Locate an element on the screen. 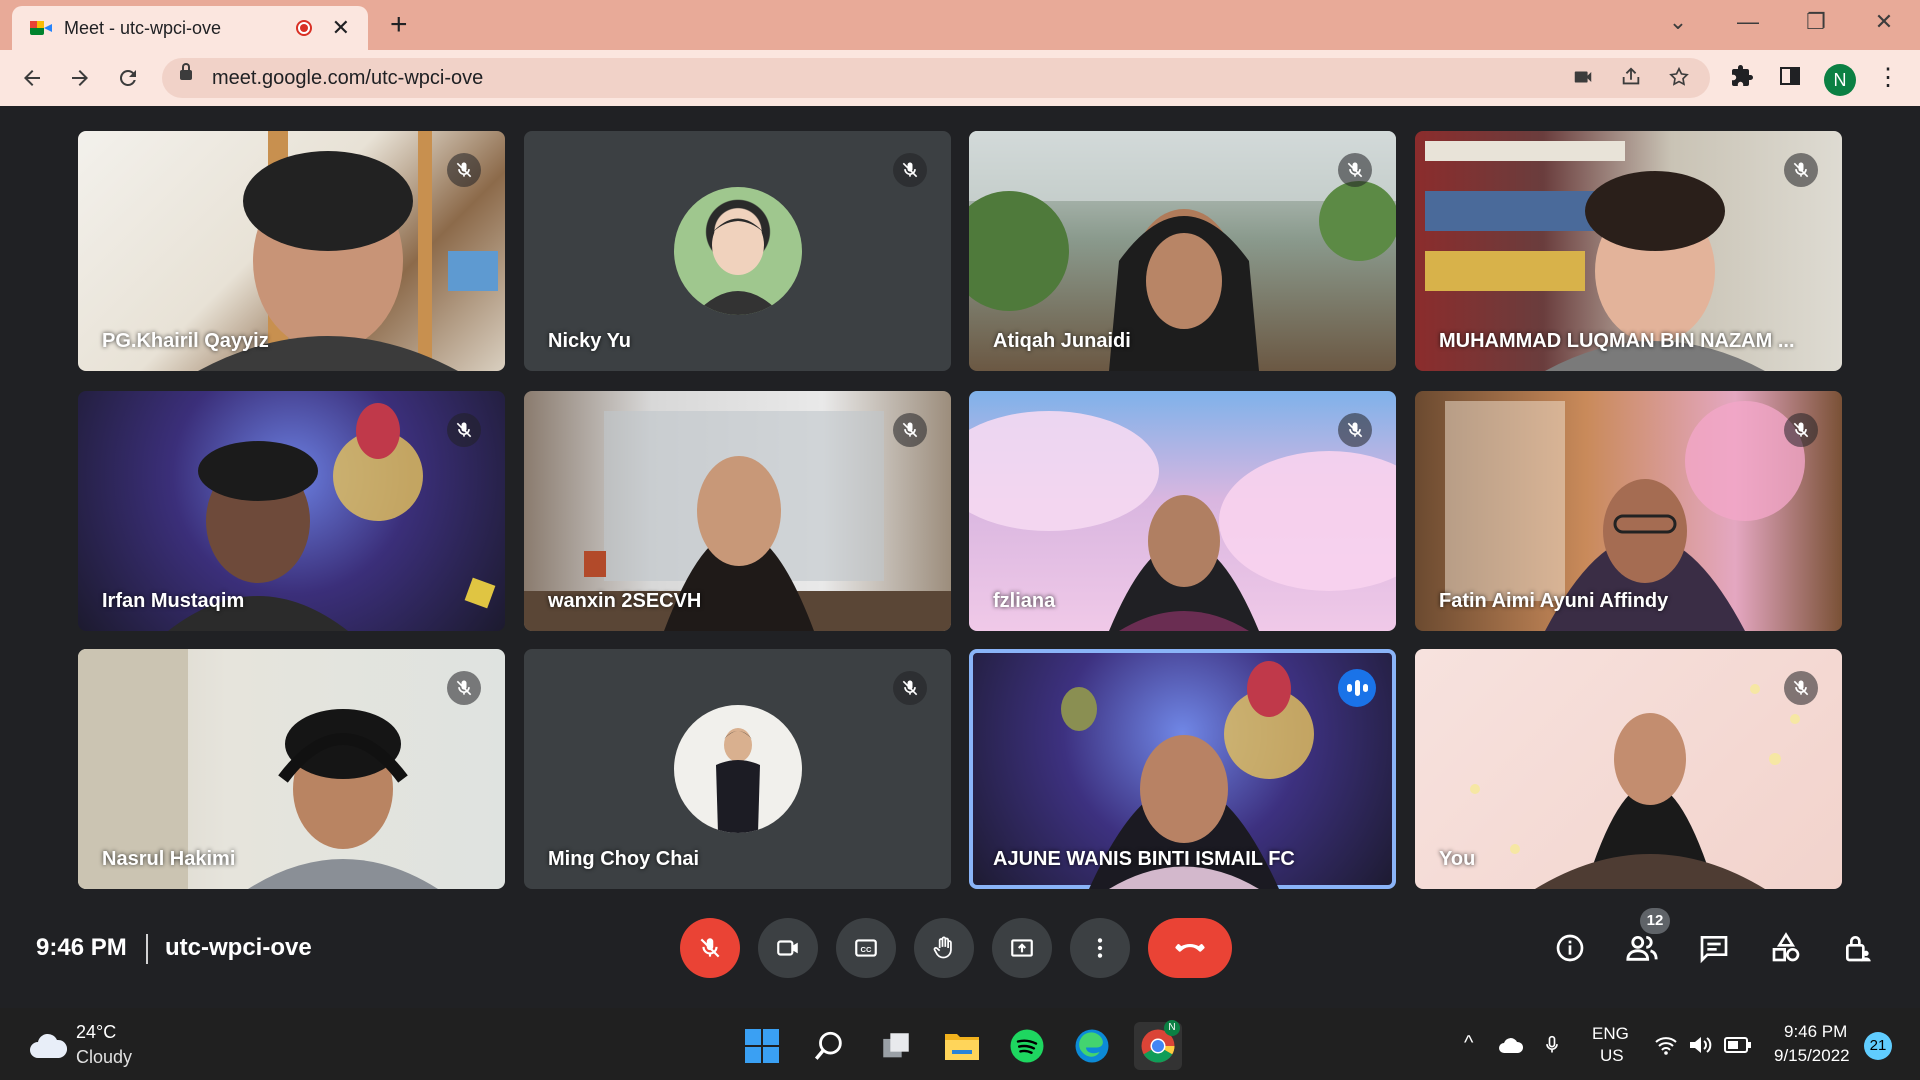 The height and width of the screenshot is (1080, 1920). address-bar: meet.google.com/utc-wpci-ove is located at coordinates (936, 78).